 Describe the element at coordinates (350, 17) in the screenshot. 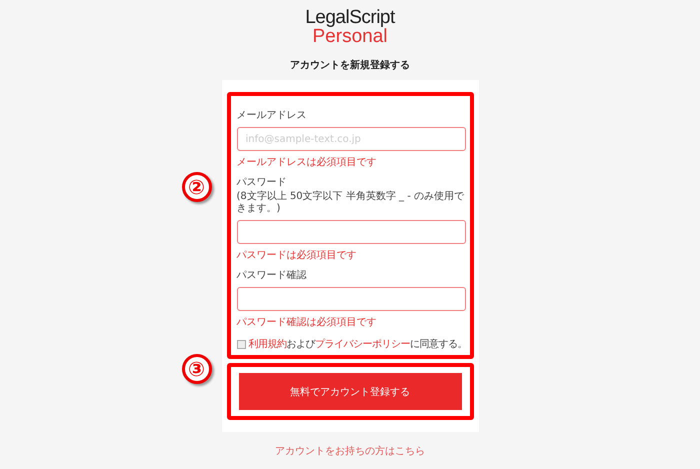

I see `logo-title: LegalScript` at that location.